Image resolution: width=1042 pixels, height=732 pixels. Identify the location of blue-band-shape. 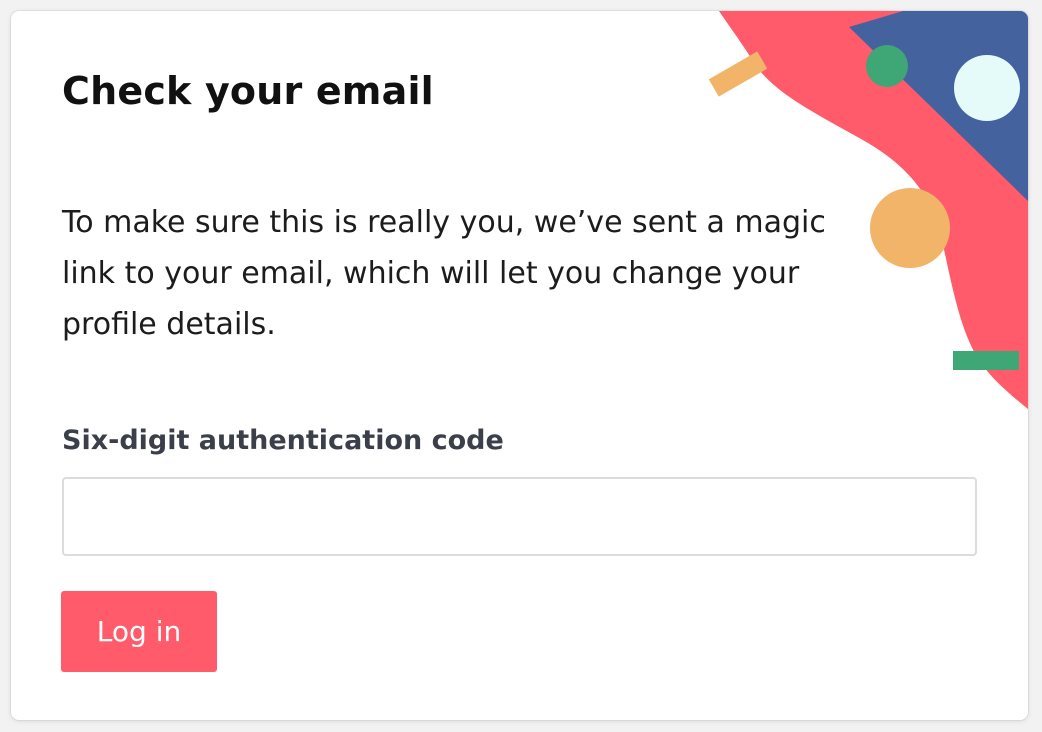
(938, 106).